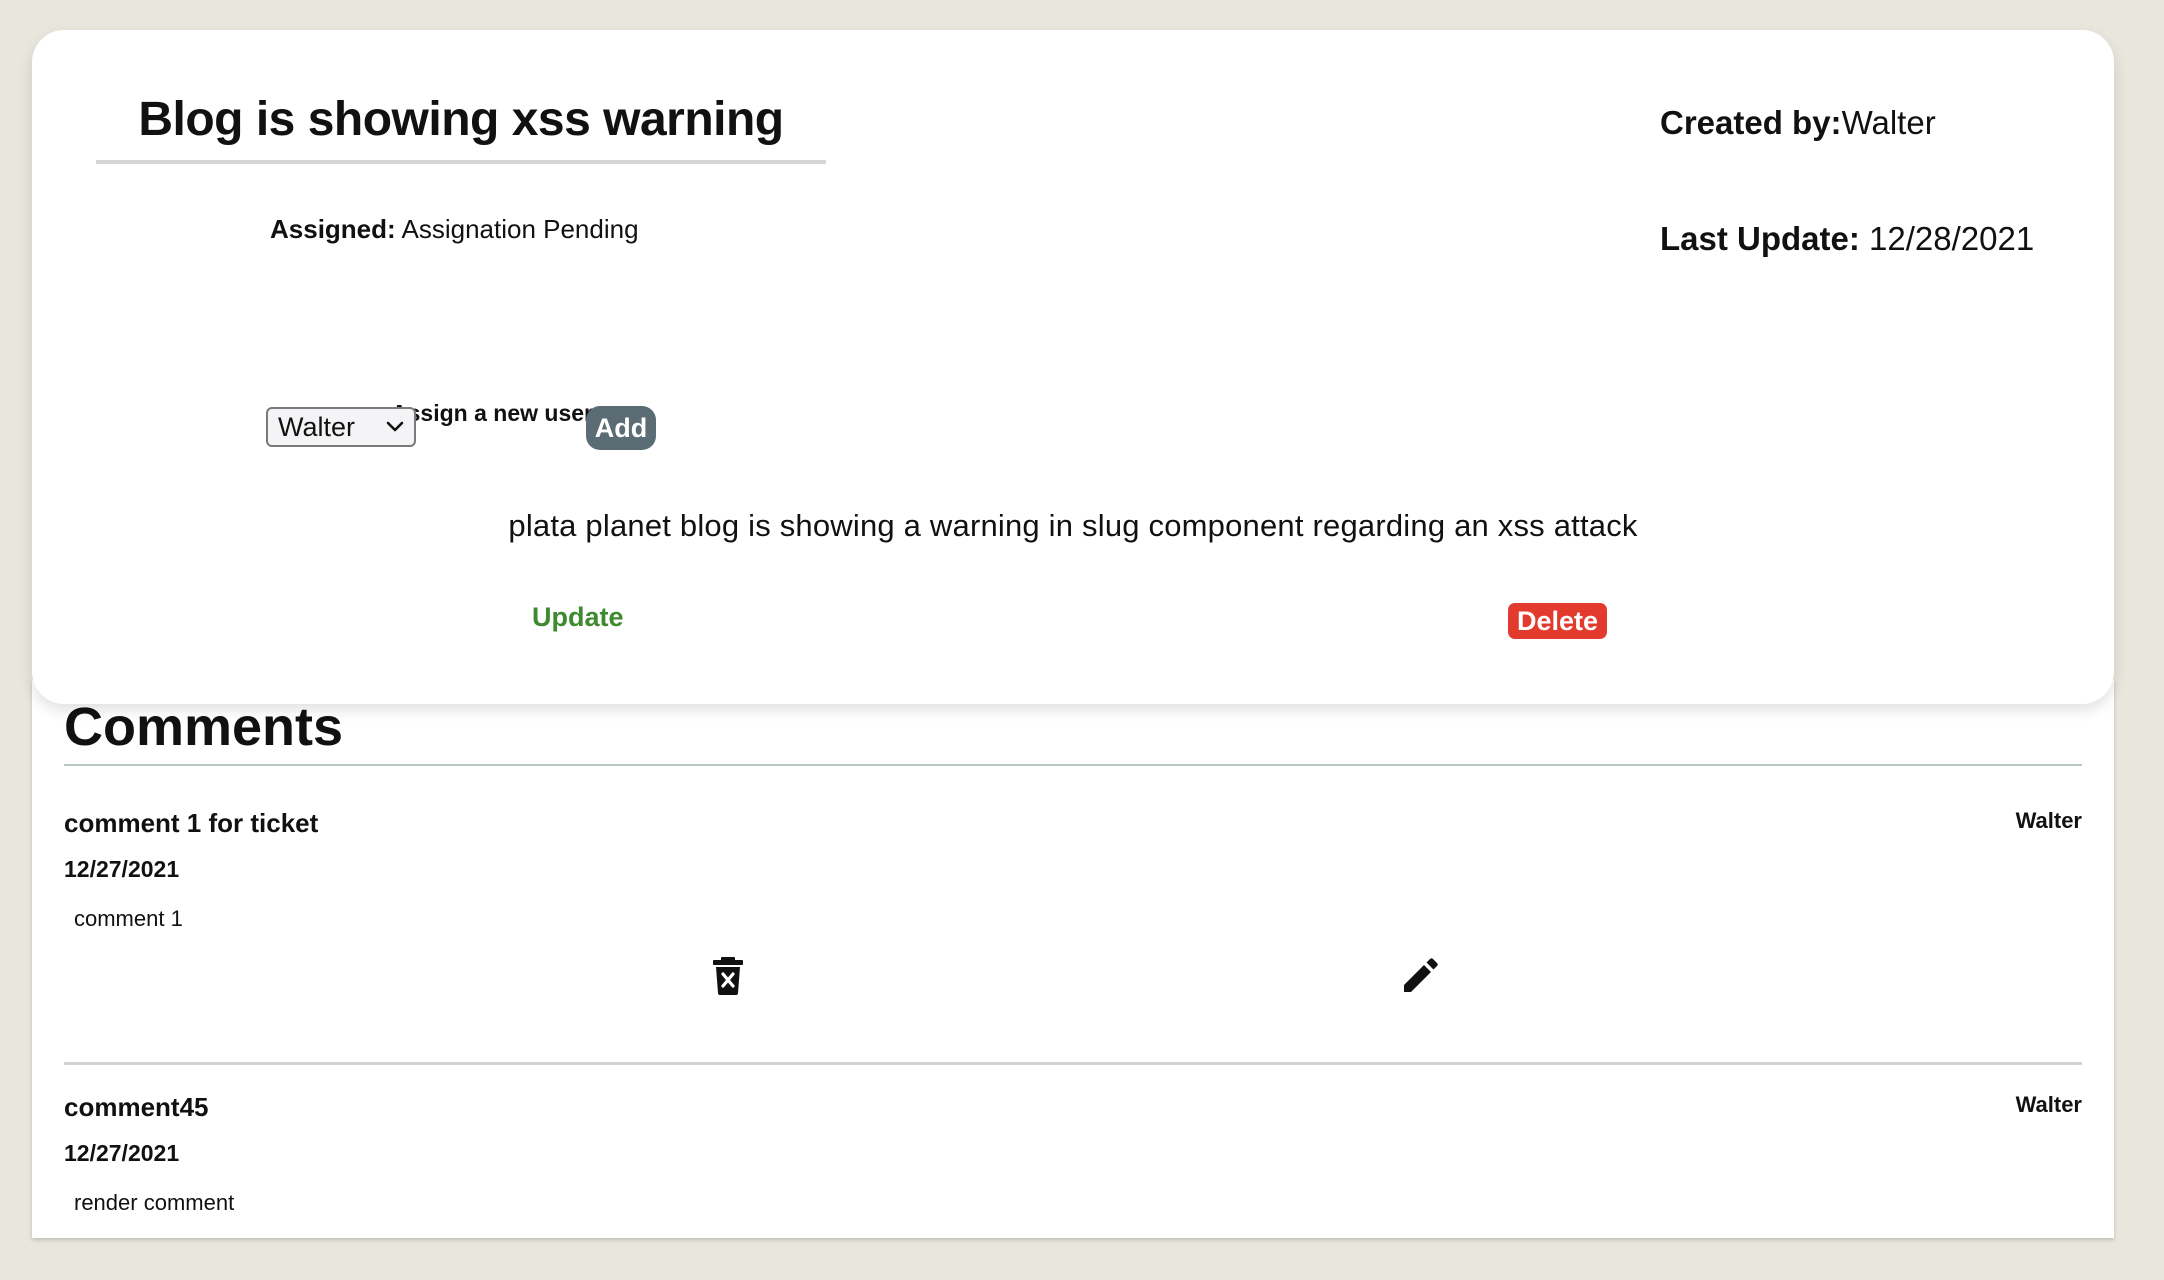 The image size is (2164, 1280). I want to click on last-update-label: Last Update:, so click(1760, 238).